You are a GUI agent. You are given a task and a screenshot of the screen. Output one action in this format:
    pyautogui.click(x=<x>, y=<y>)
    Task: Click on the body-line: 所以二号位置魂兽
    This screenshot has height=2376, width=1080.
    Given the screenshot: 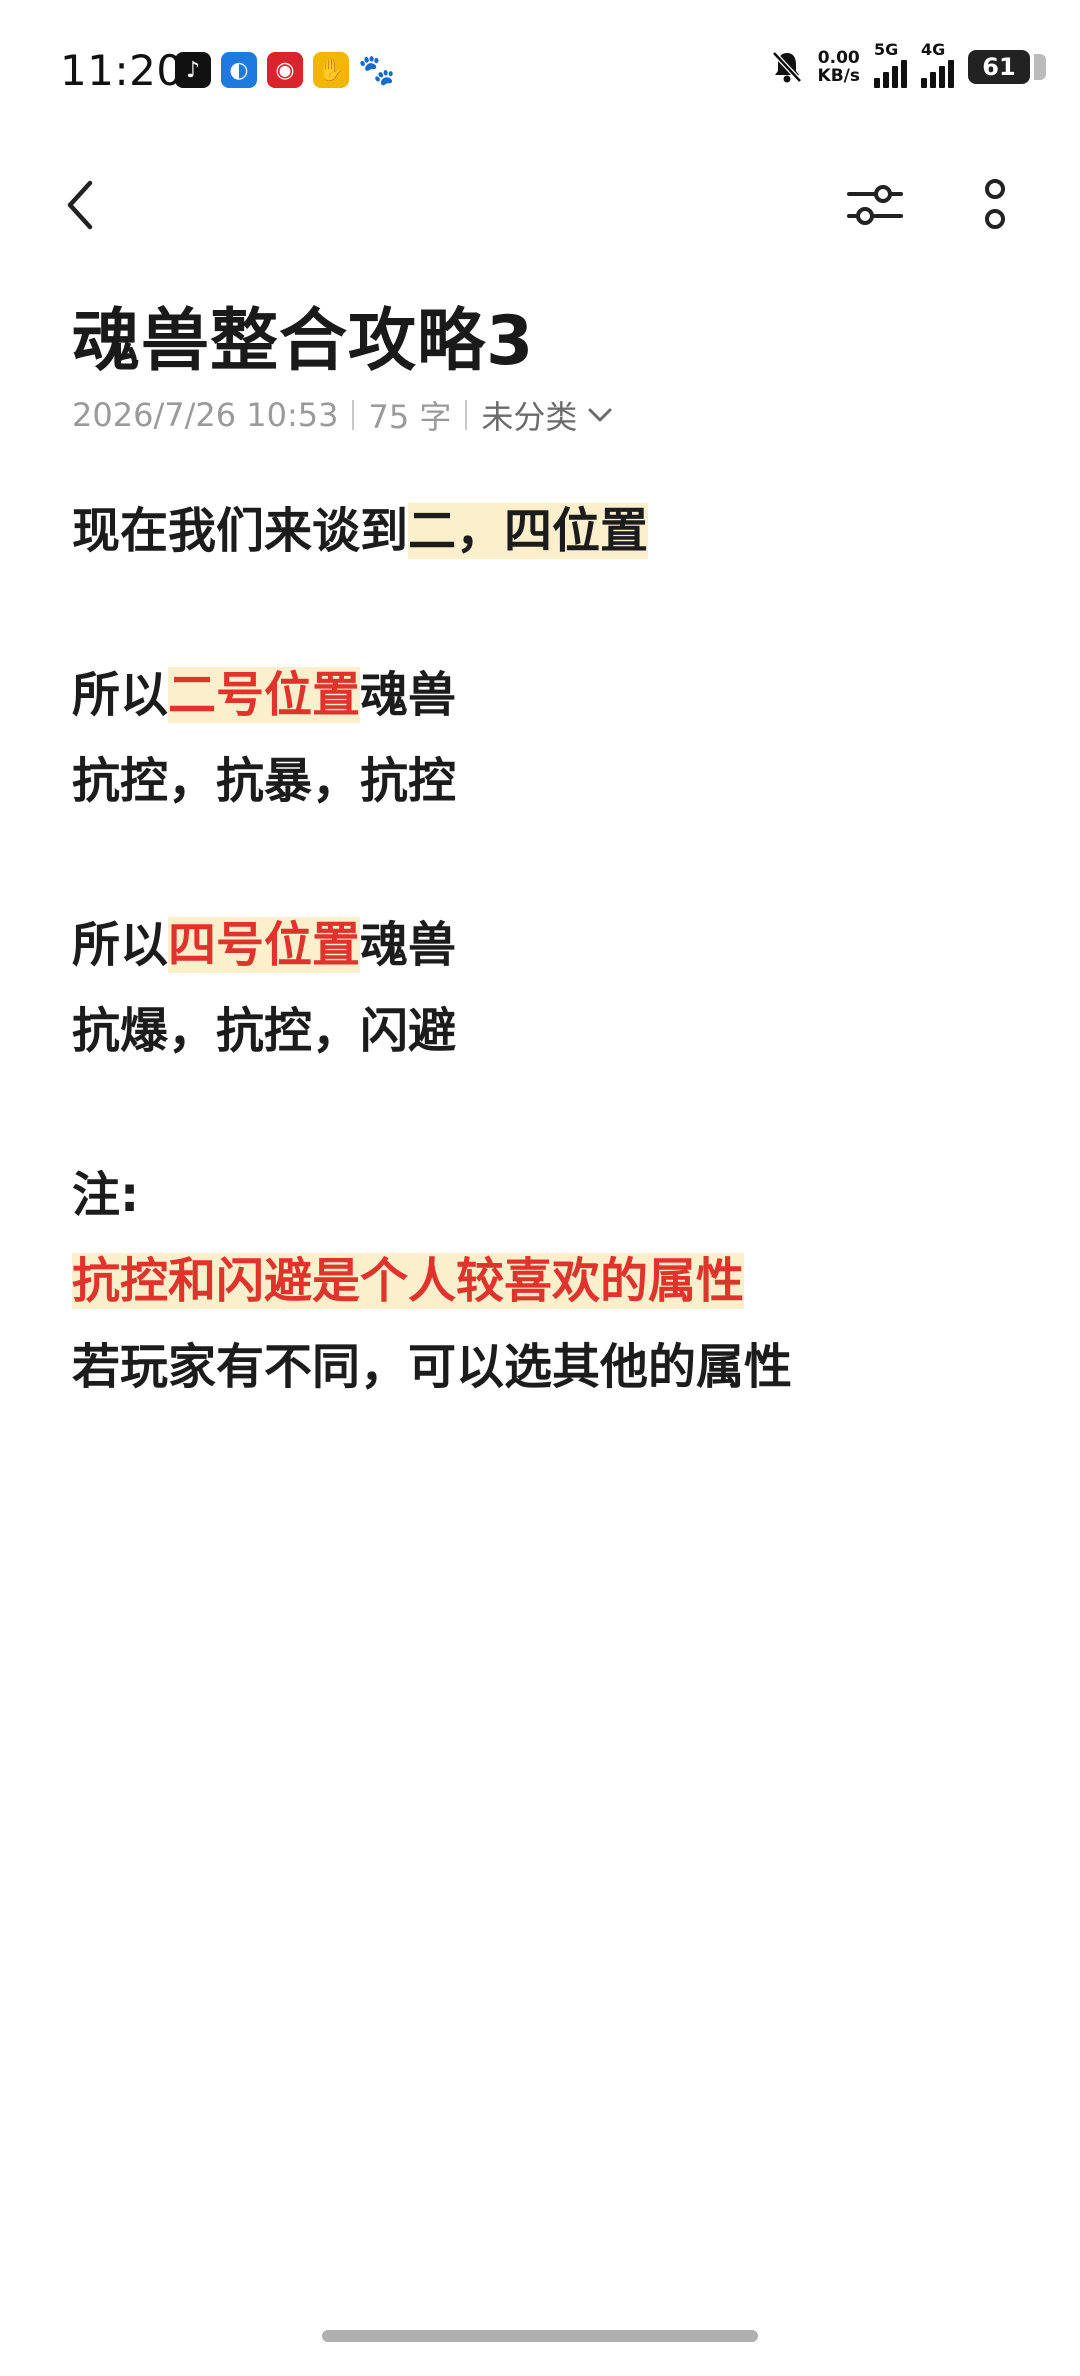 What is the action you would take?
    pyautogui.click(x=264, y=695)
    